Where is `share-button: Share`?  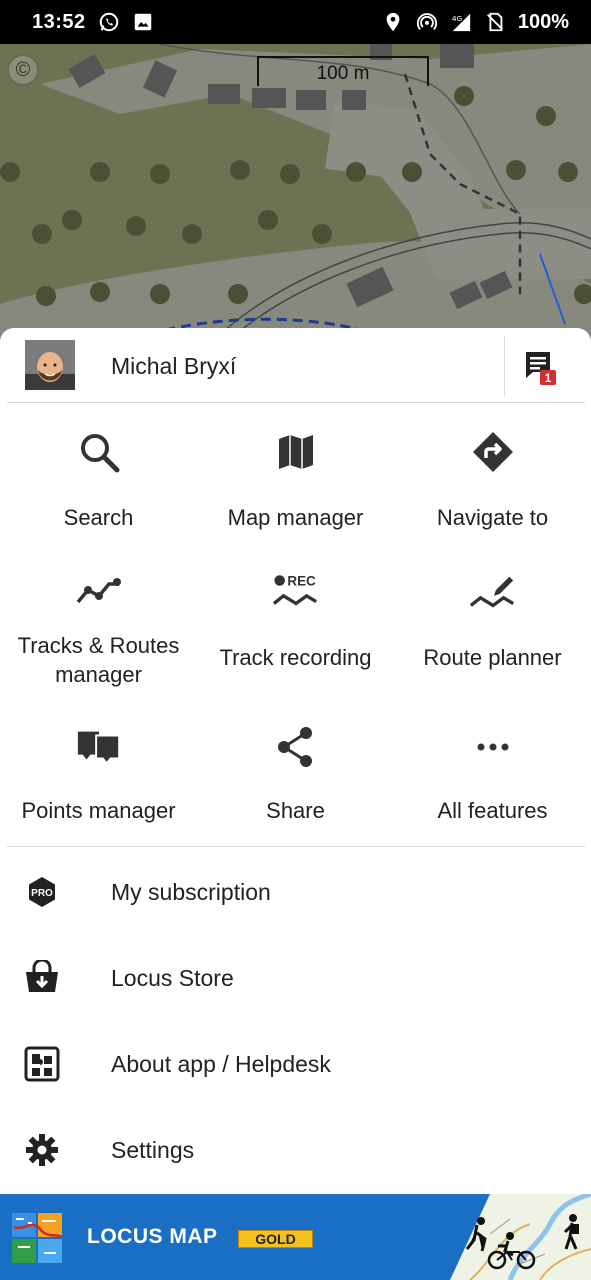
share-button: Share is located at coordinates (295, 774).